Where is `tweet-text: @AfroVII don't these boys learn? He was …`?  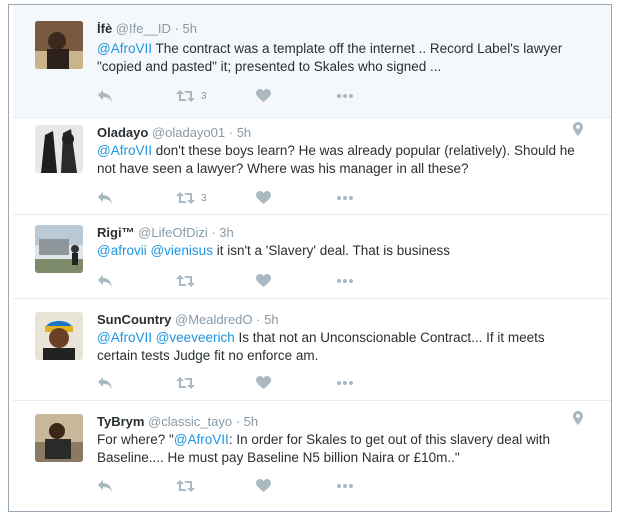
tweet-text: @AfroVII don't these boys learn? He was … is located at coordinates (336, 159).